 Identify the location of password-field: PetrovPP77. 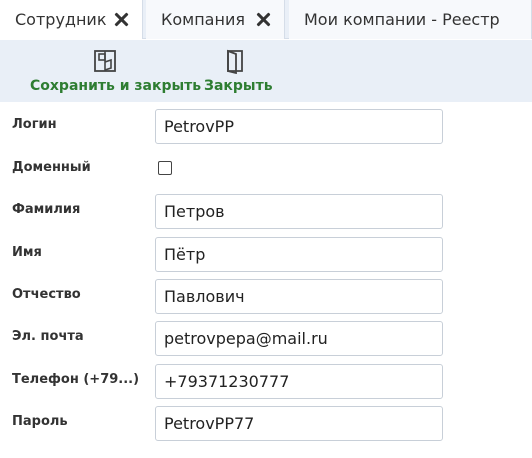
(299, 423).